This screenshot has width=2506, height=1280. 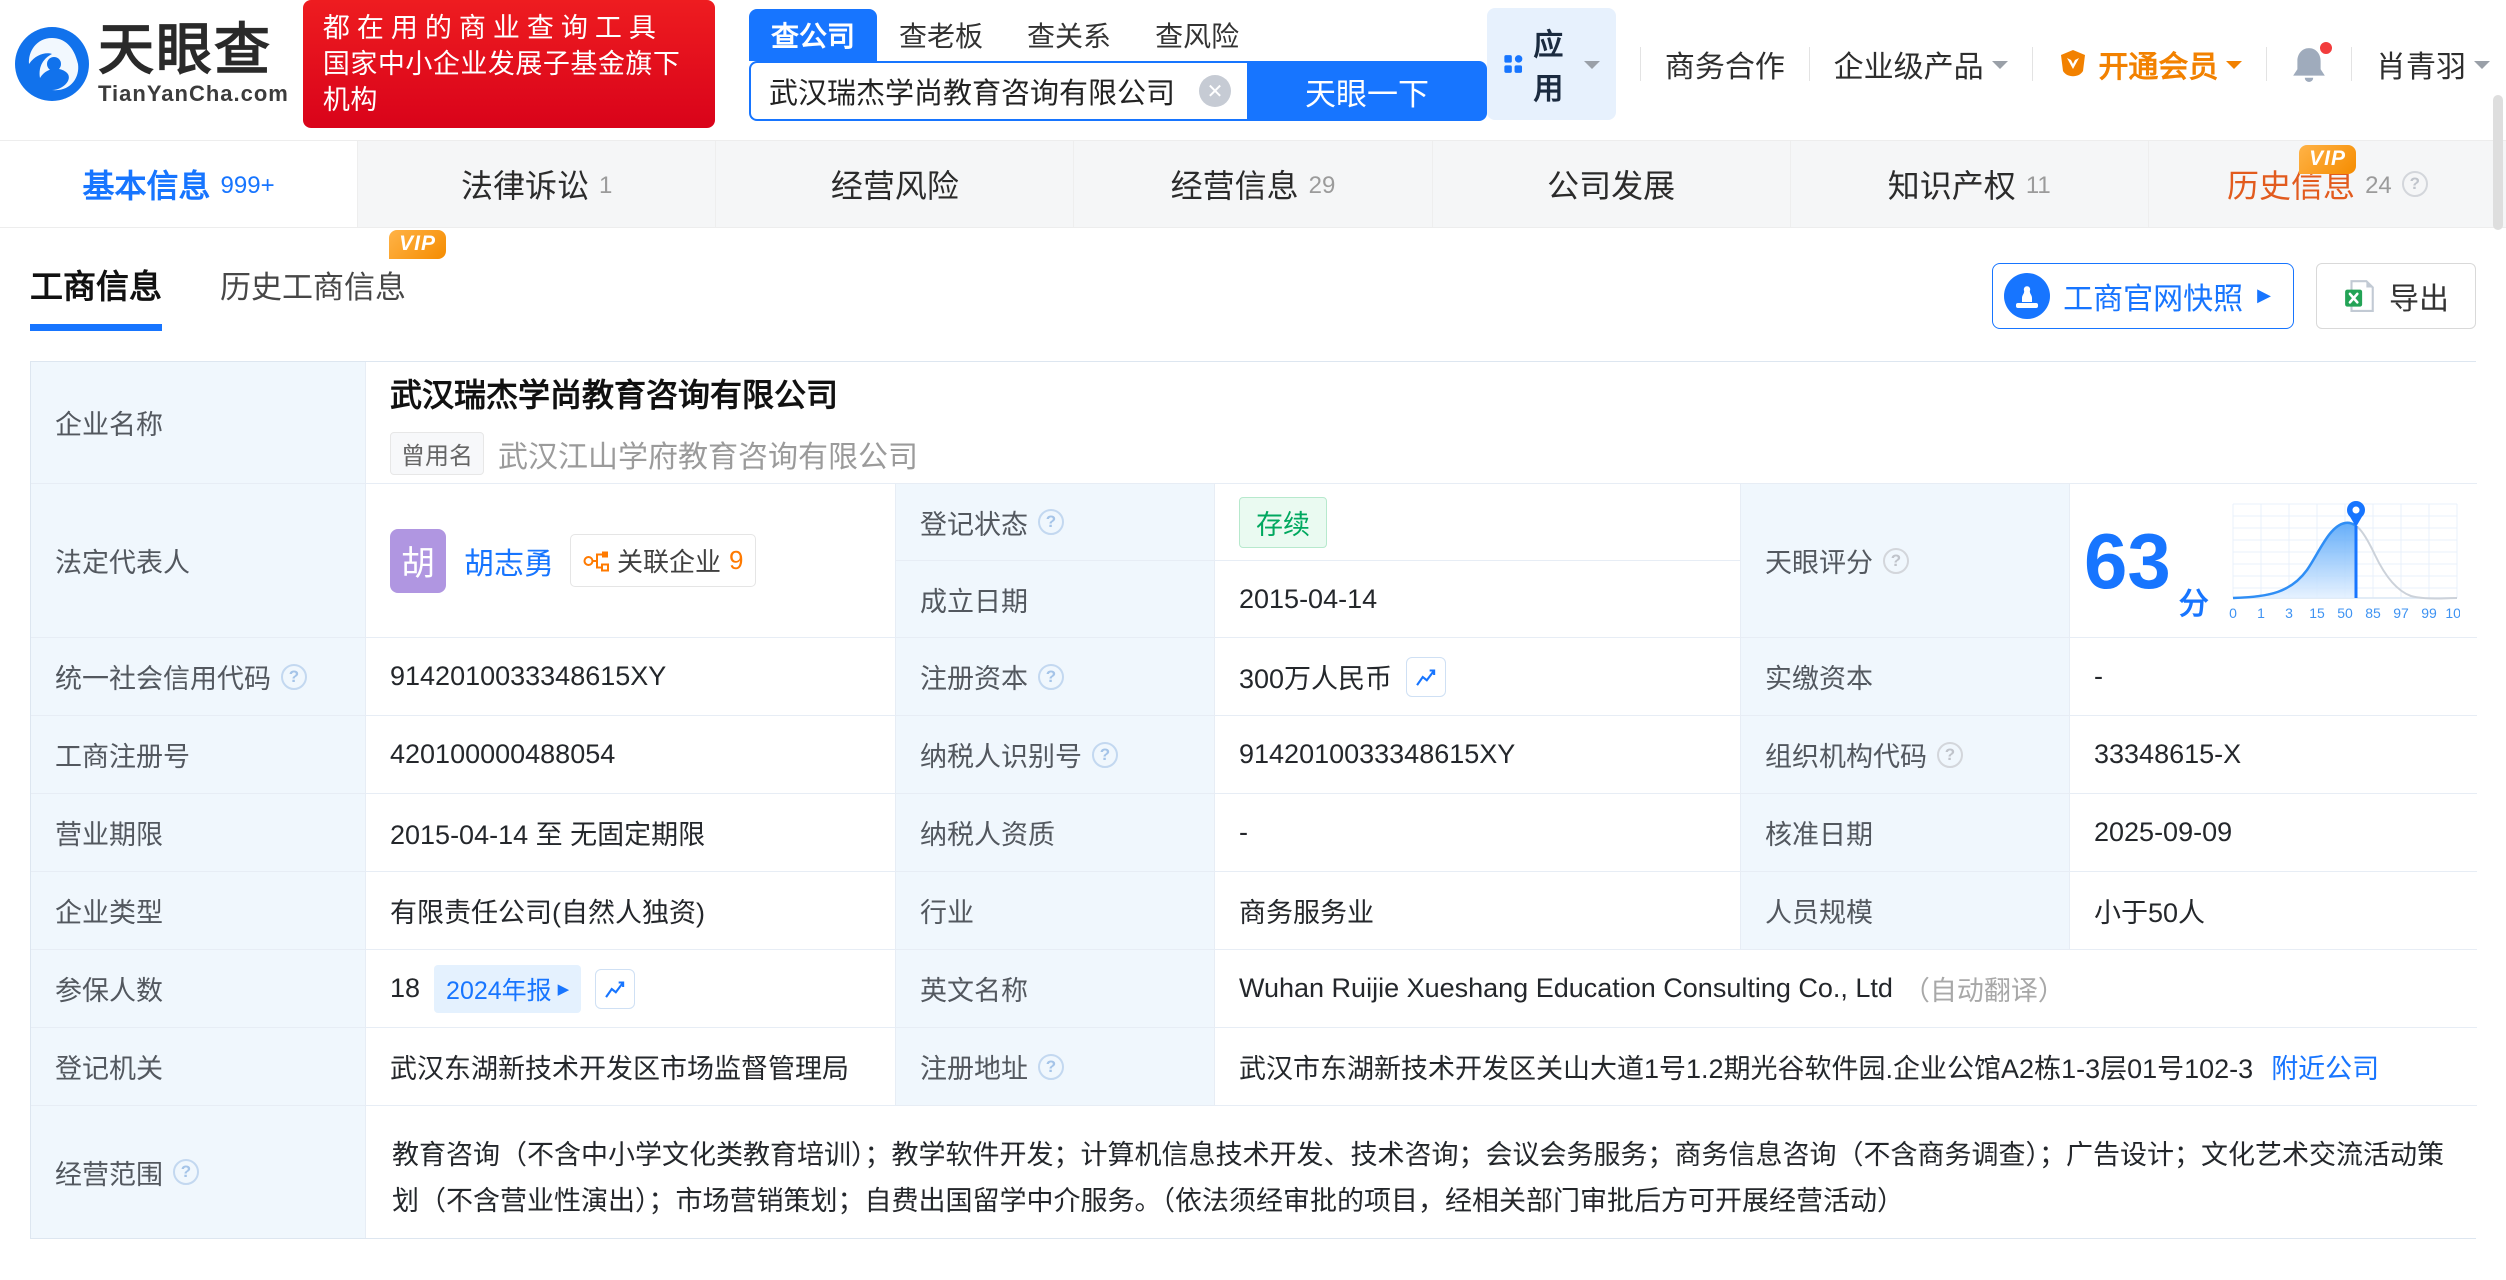 What do you see at coordinates (1426, 676) in the screenshot?
I see `capital-trend-icon` at bounding box center [1426, 676].